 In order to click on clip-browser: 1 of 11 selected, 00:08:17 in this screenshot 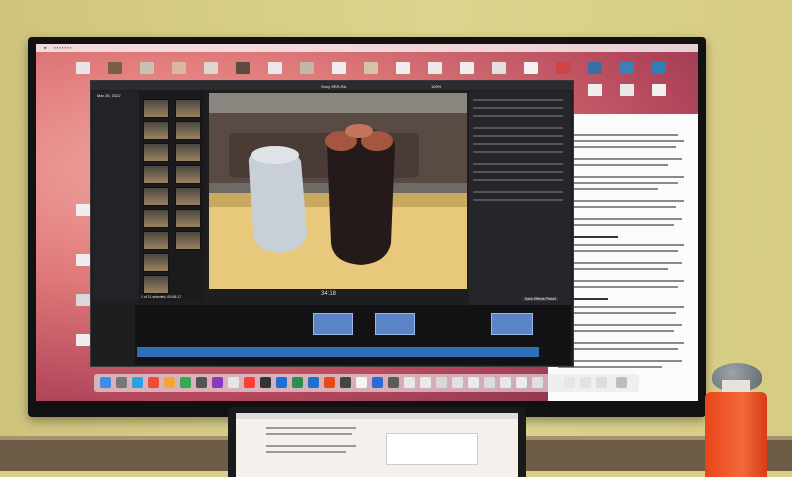, I will do `click(172, 196)`.